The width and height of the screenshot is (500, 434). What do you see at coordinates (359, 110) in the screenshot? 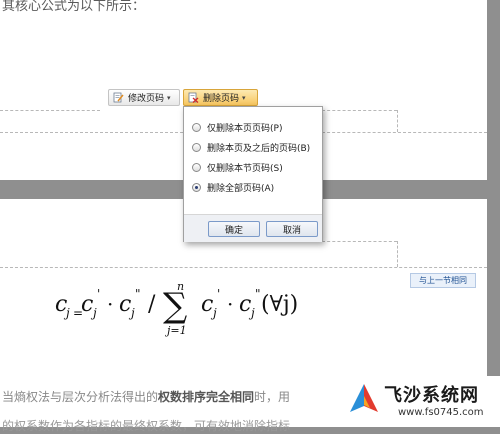
I see `header-boundary-right` at bounding box center [359, 110].